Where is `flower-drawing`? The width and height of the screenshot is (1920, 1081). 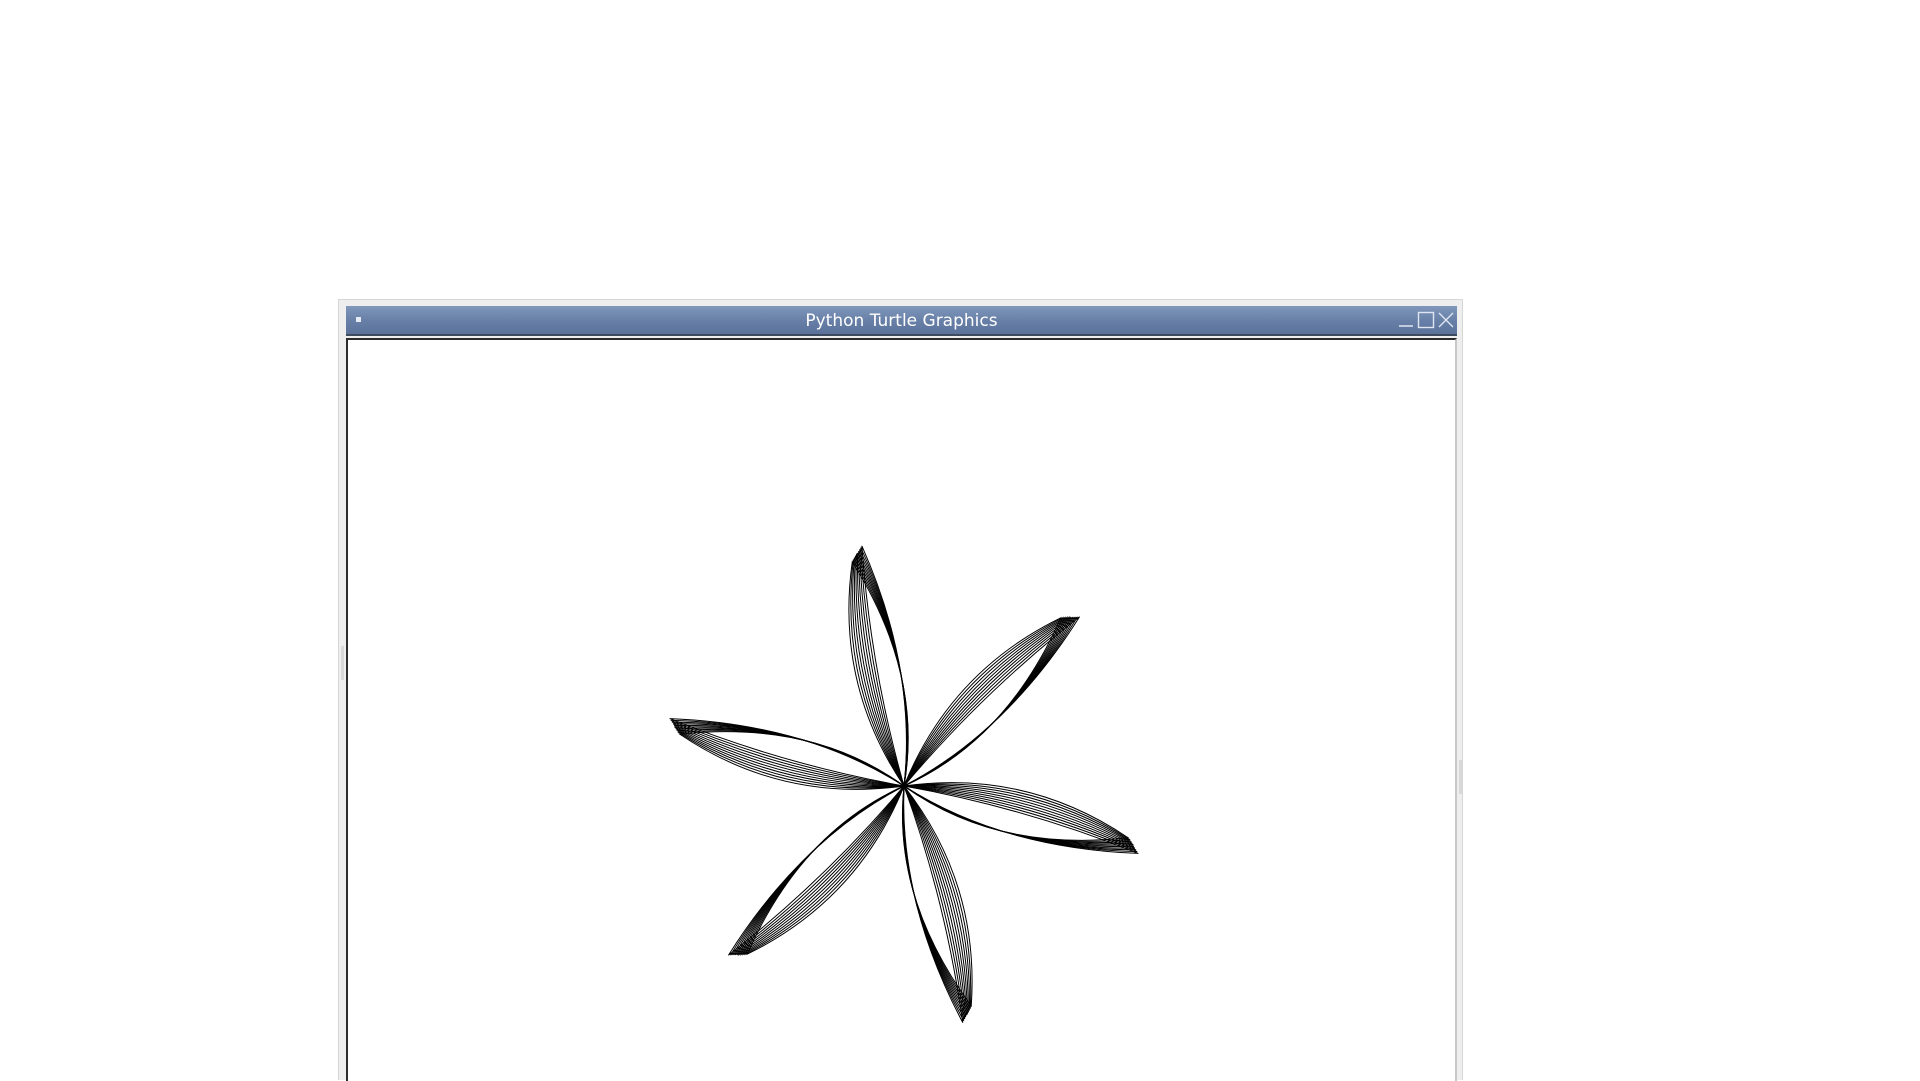 flower-drawing is located at coordinates (904, 784).